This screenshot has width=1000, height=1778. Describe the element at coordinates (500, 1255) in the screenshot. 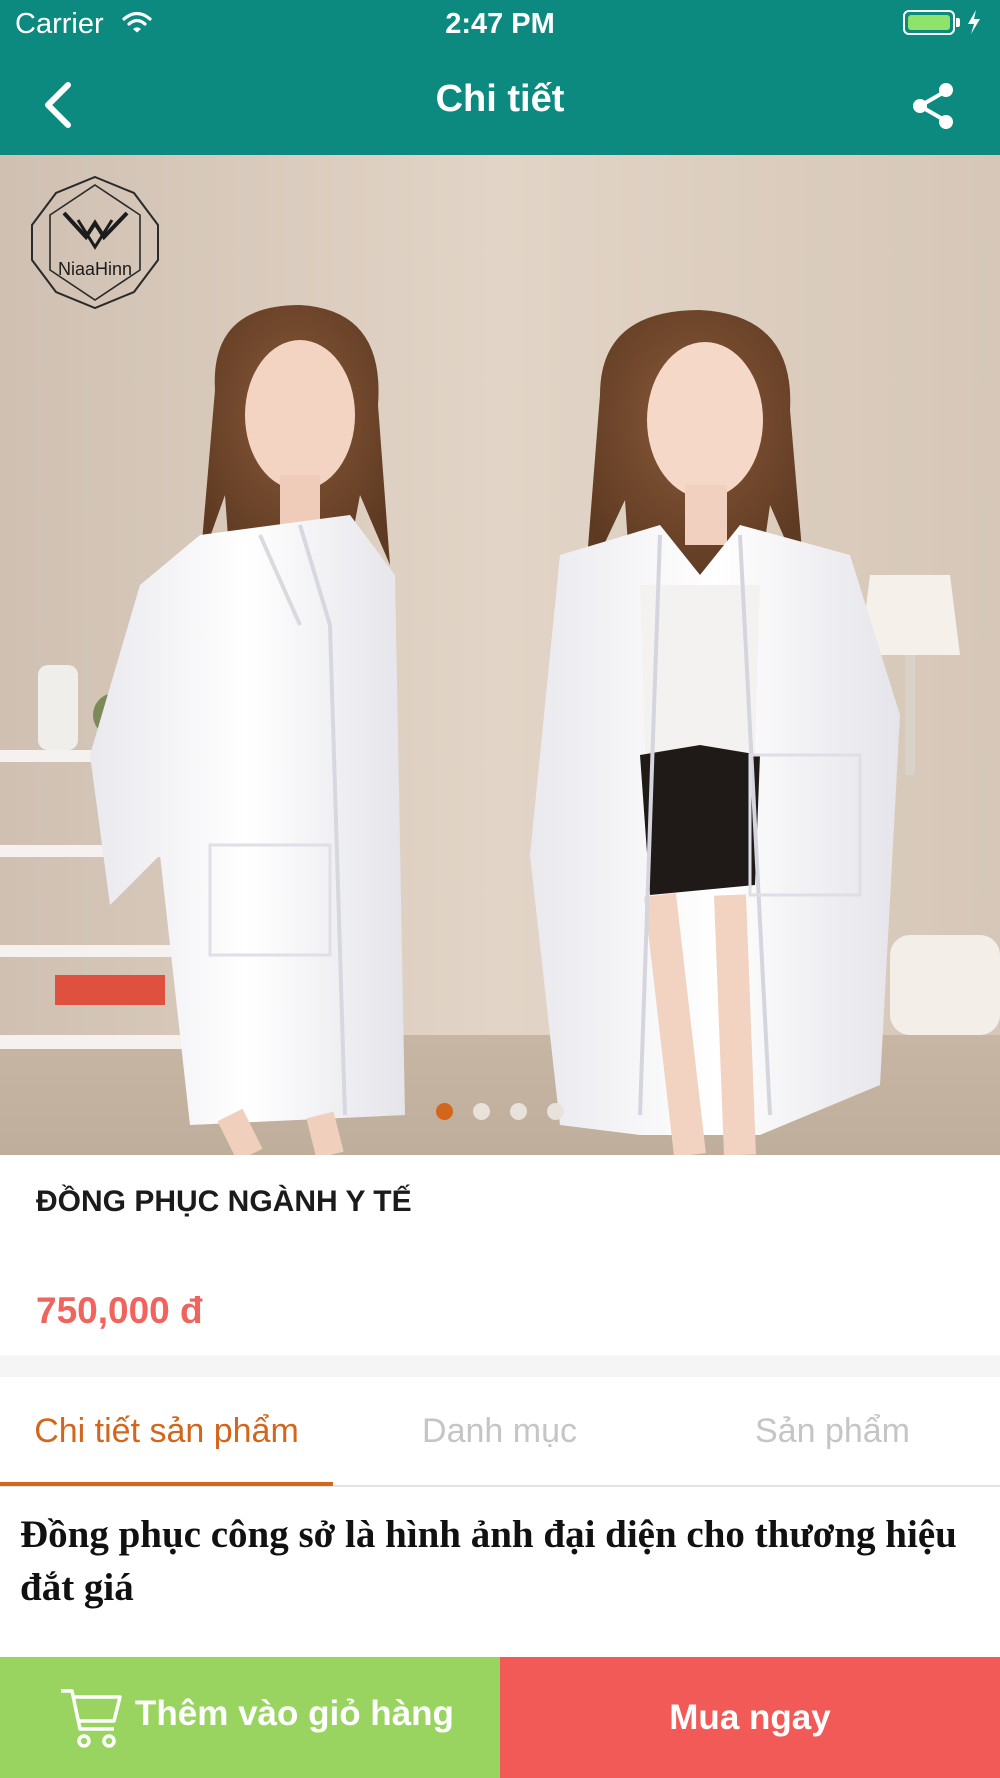

I see `product-info: ĐỒNG PHỤC NGÀNH Y TẾ 750,000 đ` at that location.